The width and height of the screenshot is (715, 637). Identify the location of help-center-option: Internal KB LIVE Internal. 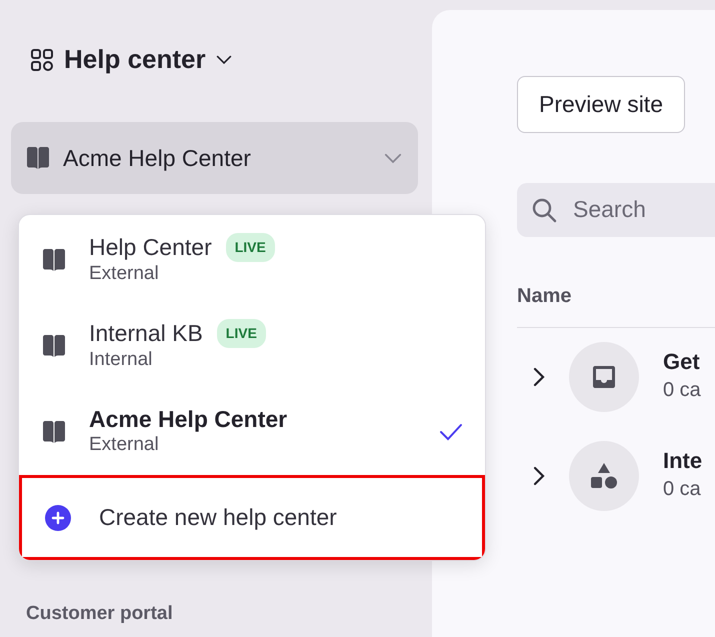
(252, 346).